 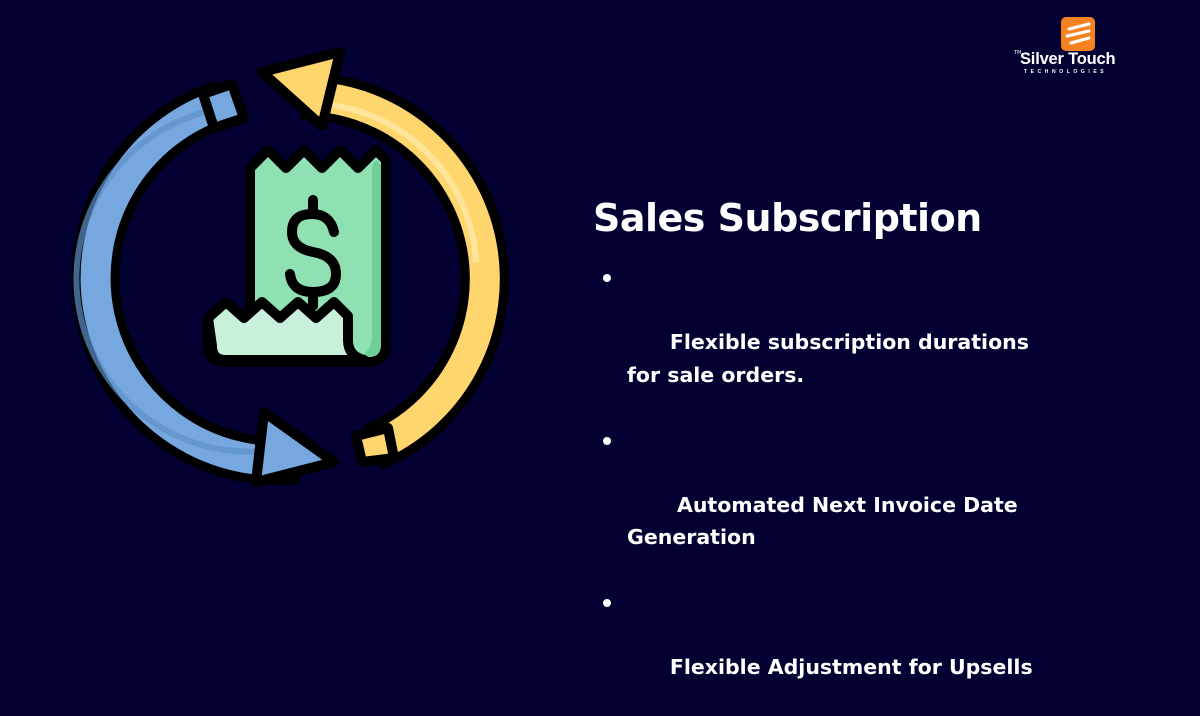 I want to click on feature-text: Flexible Adjustment for Upsells, so click(x=851, y=667).